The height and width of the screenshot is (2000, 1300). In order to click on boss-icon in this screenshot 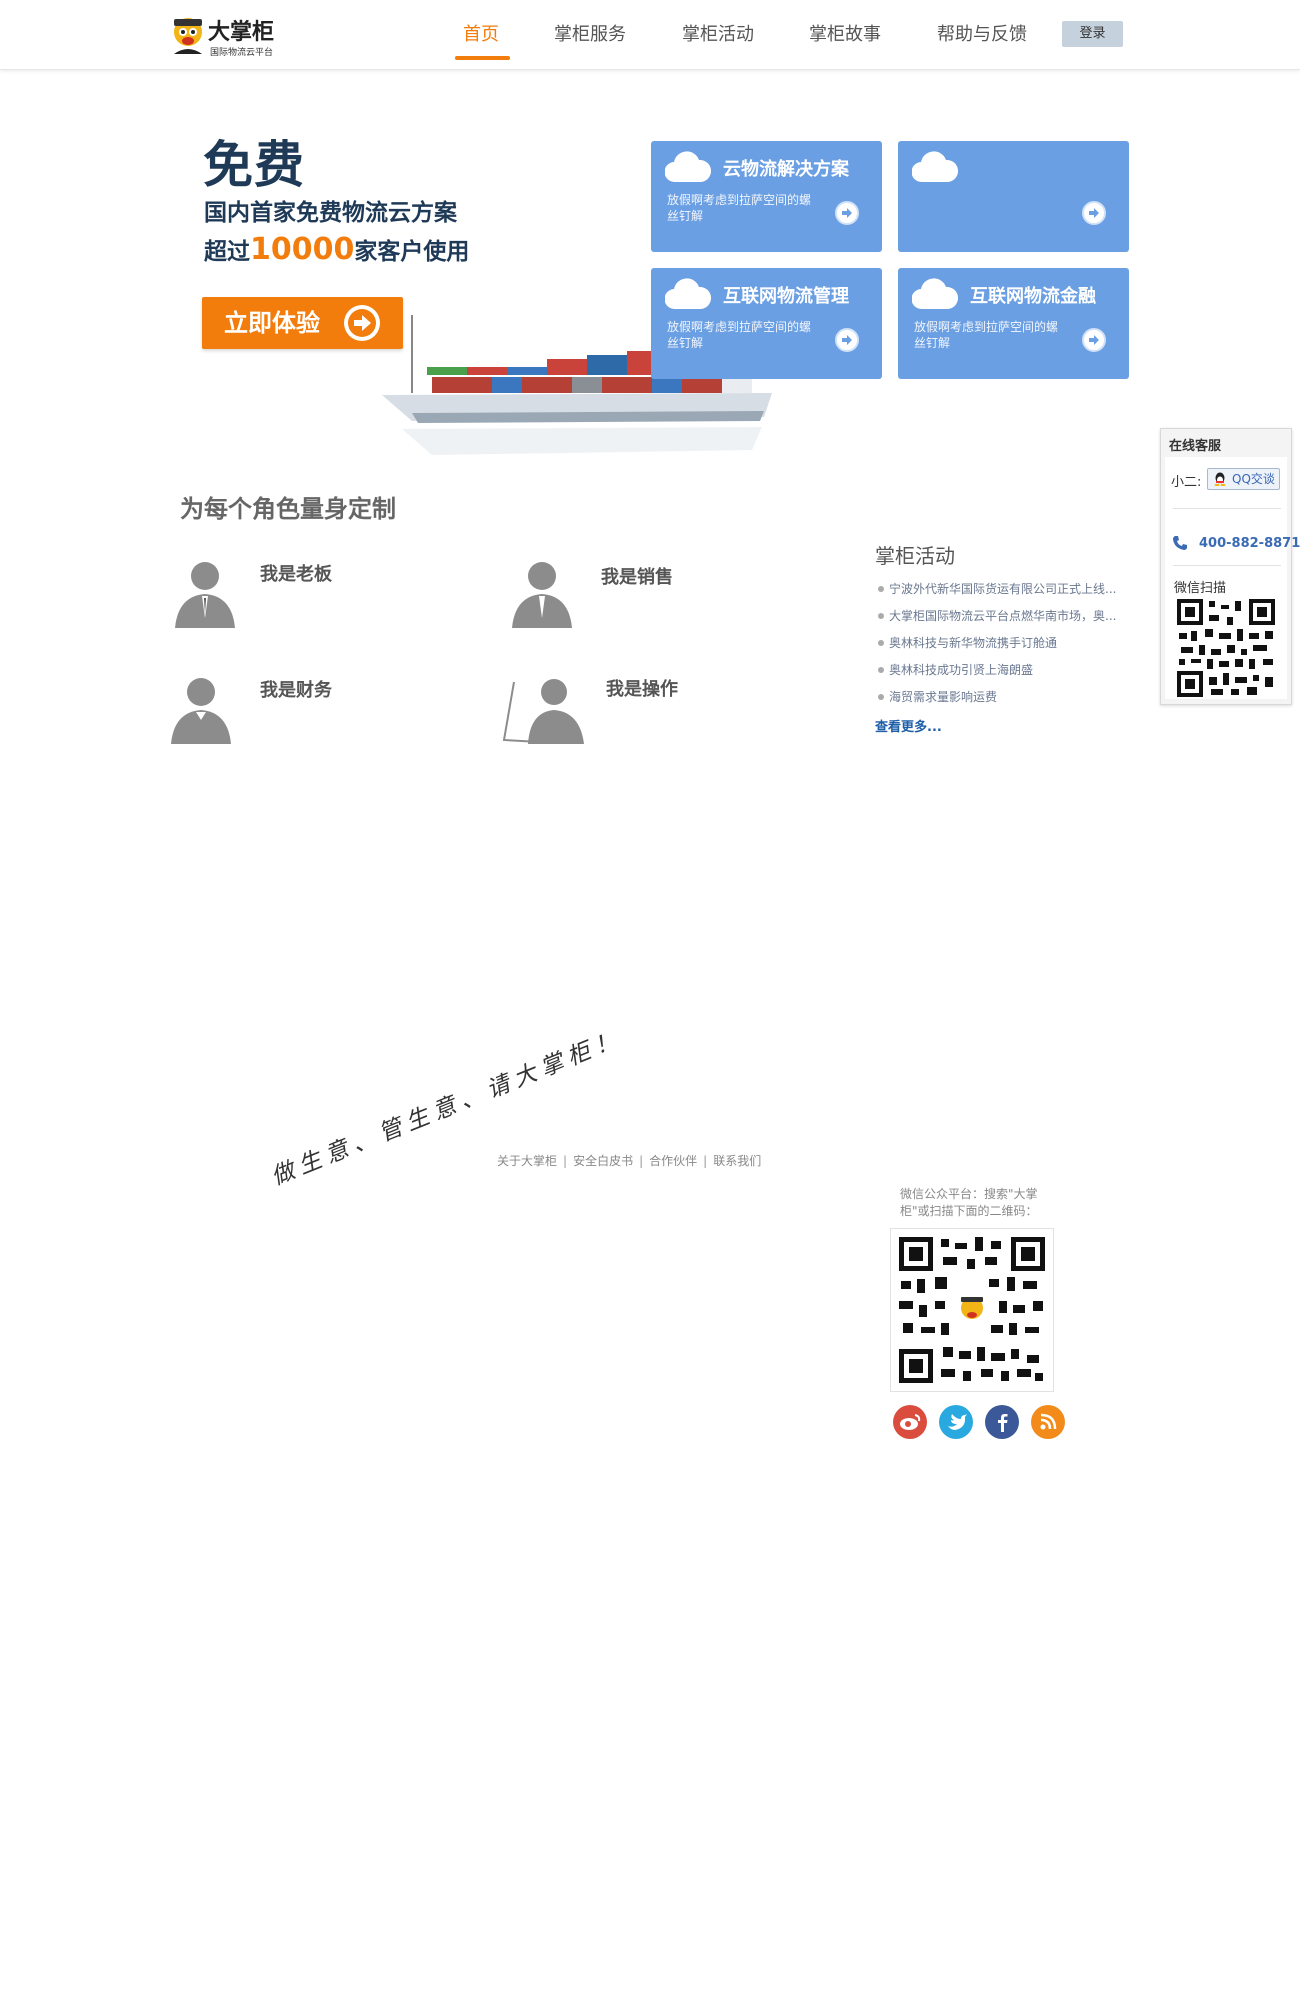, I will do `click(205, 592)`.